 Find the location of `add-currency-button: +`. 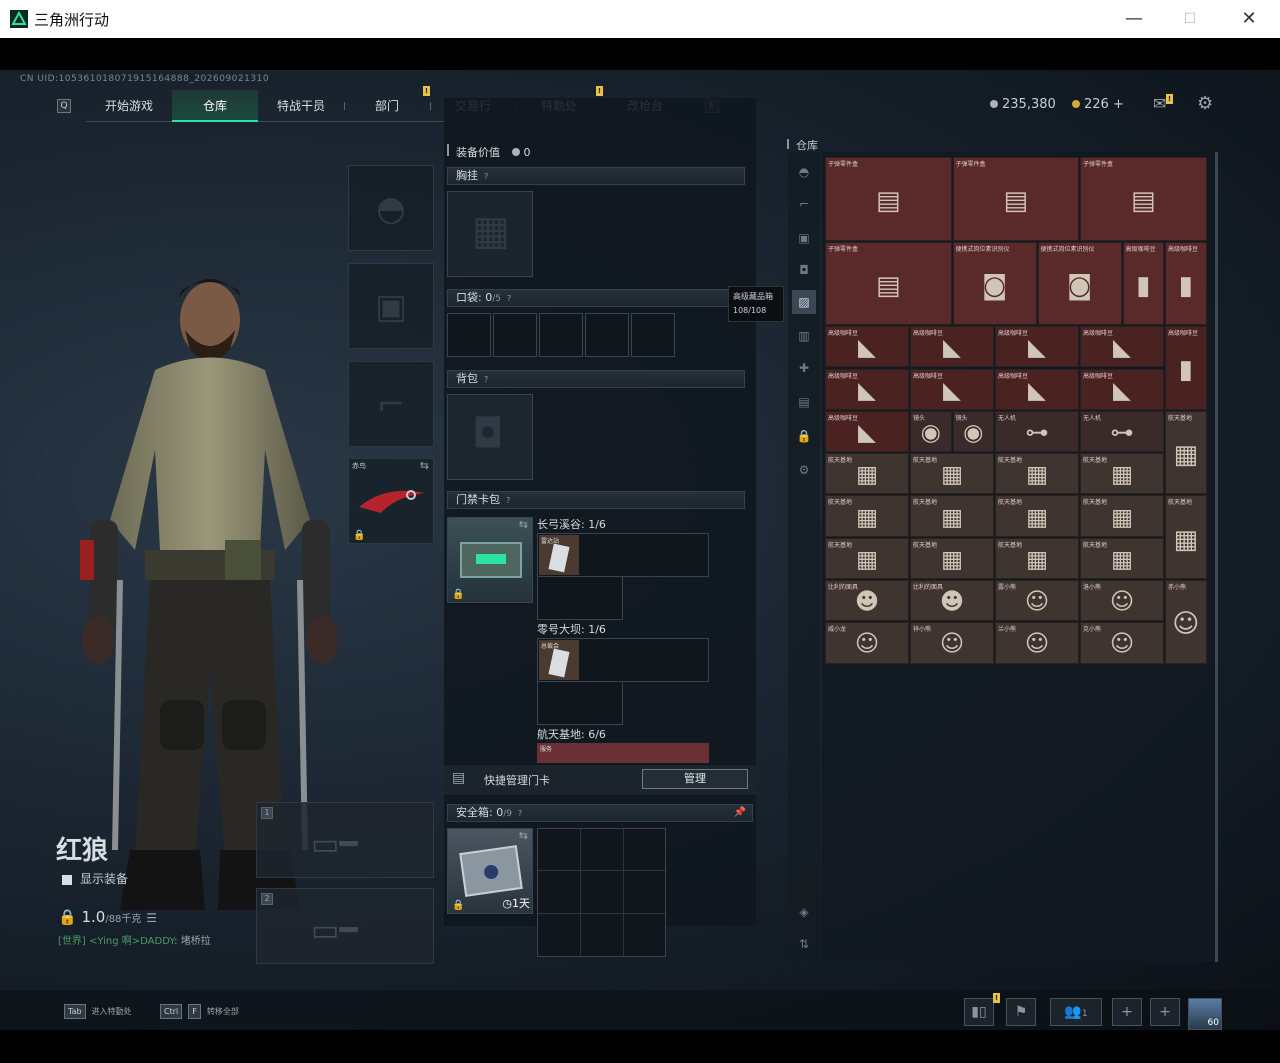

add-currency-button: + is located at coordinates (1118, 104).